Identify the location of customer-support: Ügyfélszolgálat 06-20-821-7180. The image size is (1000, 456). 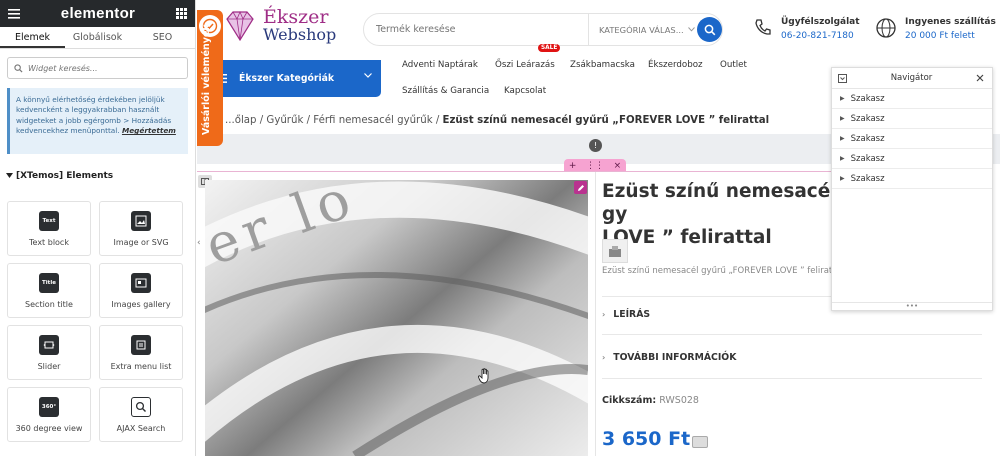
(806, 29).